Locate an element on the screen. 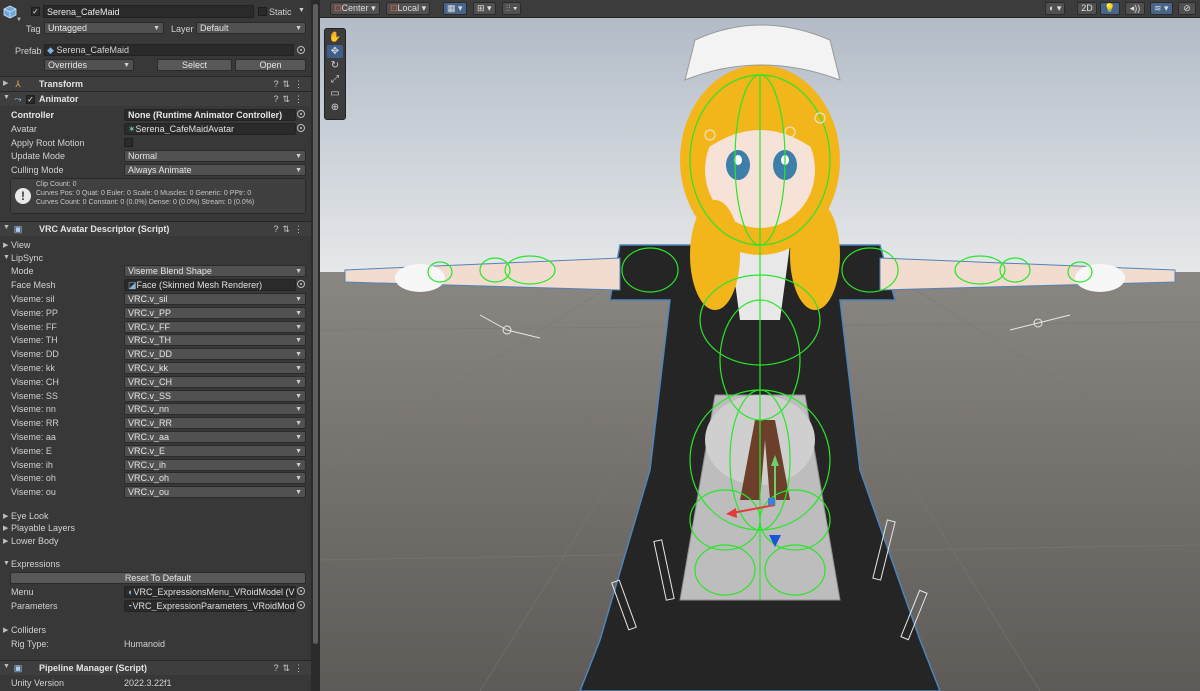  viseme-row: Viseme: kk VRC.v_kk ▼ is located at coordinates (155, 369).